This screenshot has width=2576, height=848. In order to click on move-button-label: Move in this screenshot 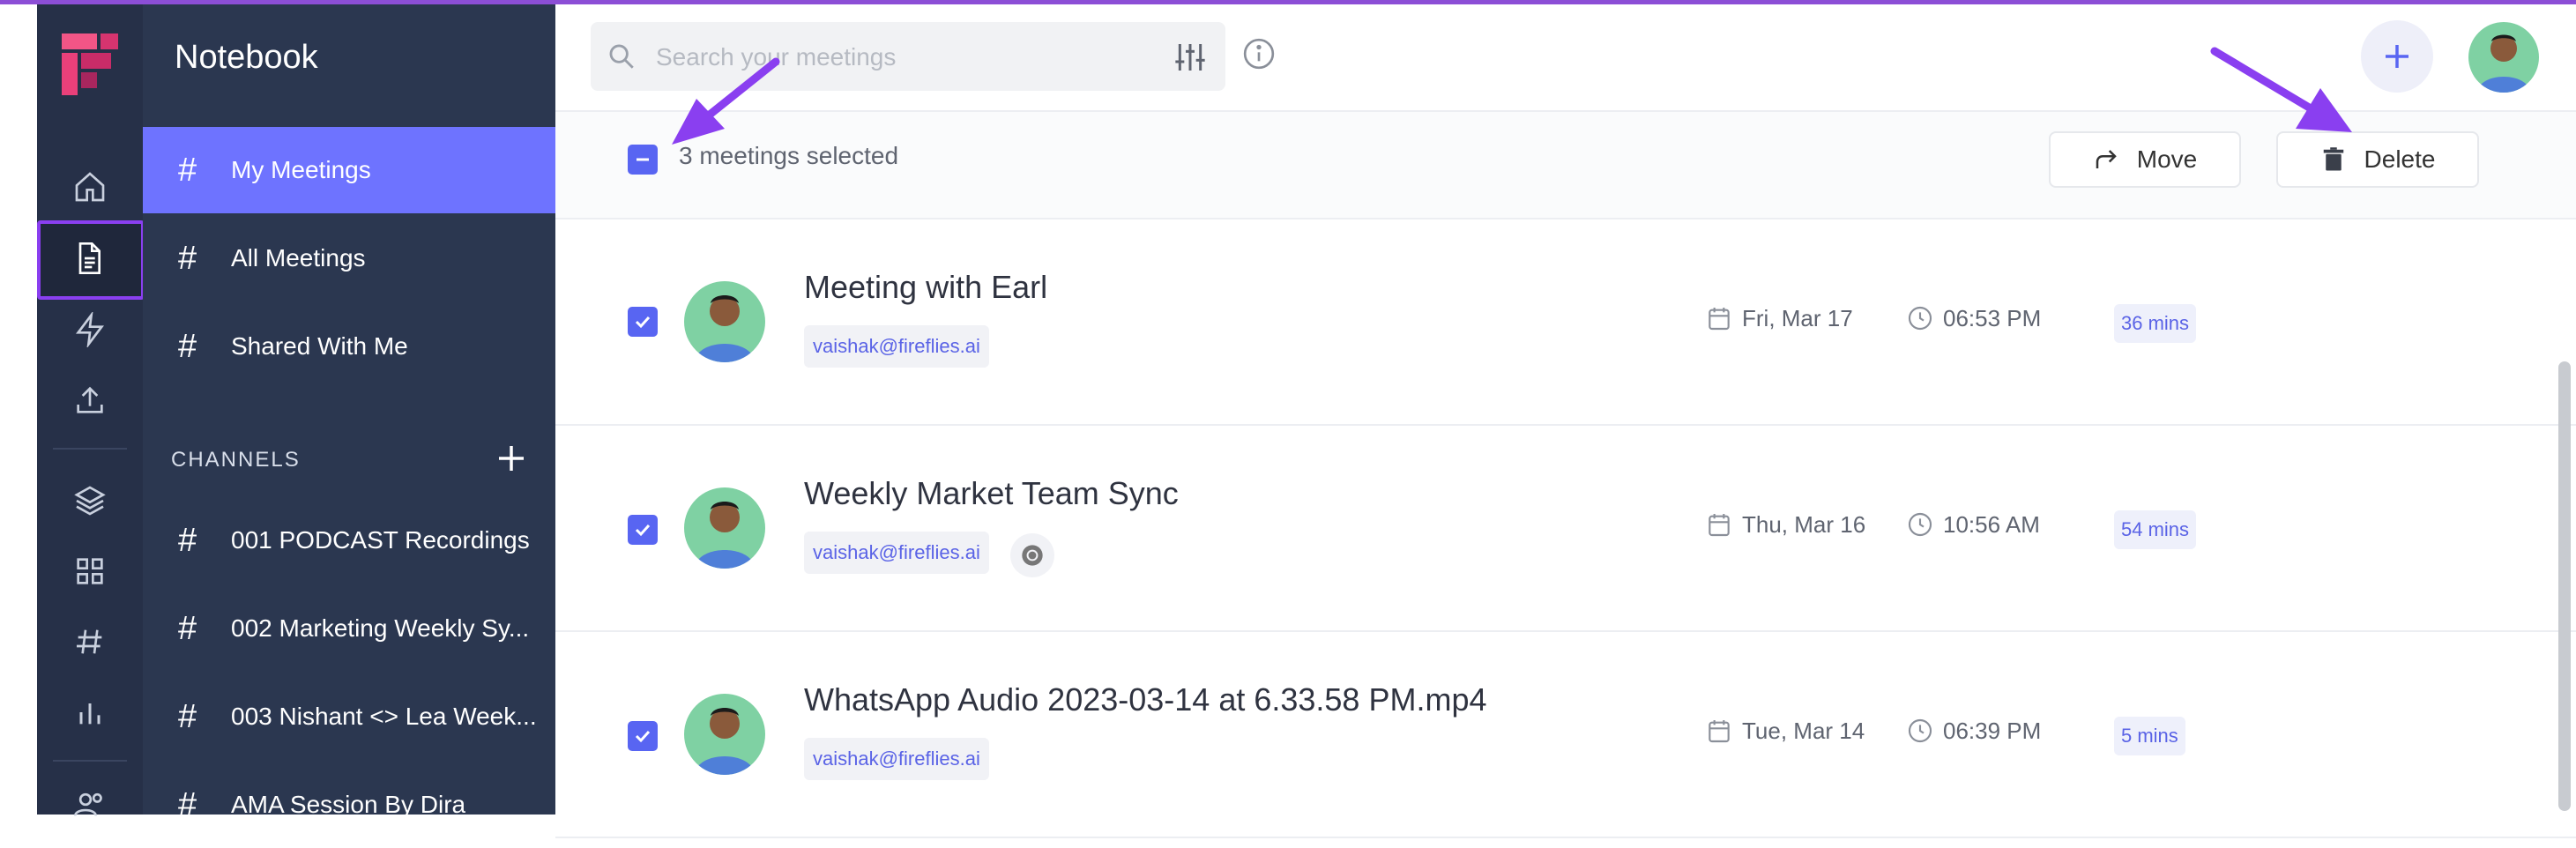, I will do `click(2167, 159)`.